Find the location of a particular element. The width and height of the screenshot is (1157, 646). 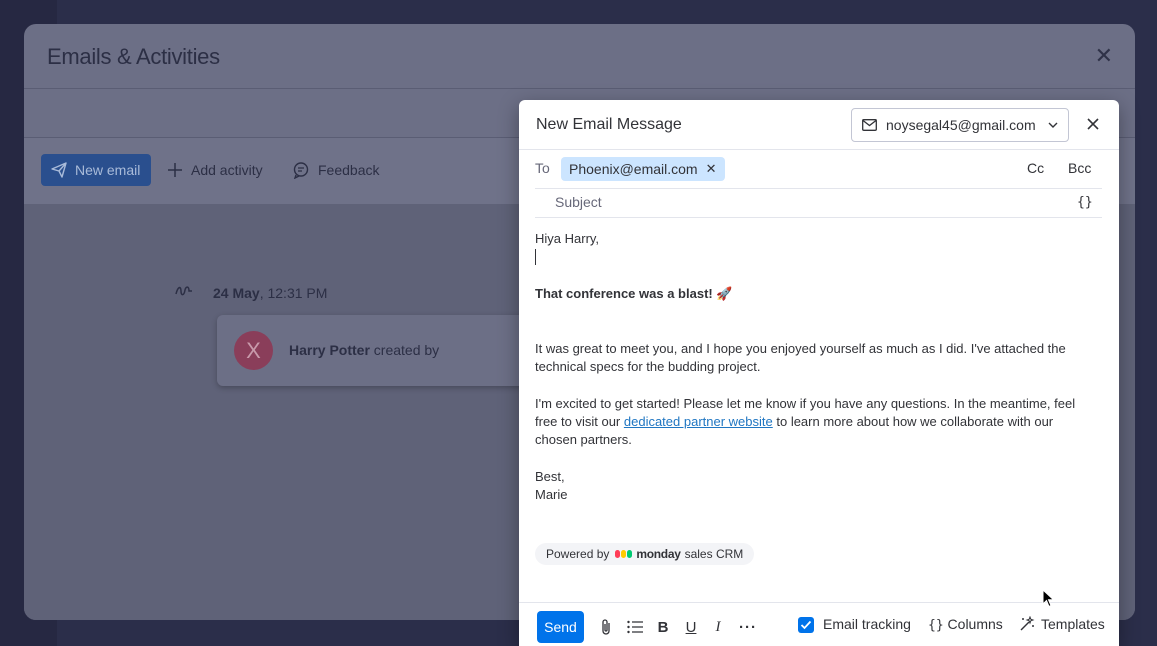

send-plane-icon is located at coordinates (59, 170).